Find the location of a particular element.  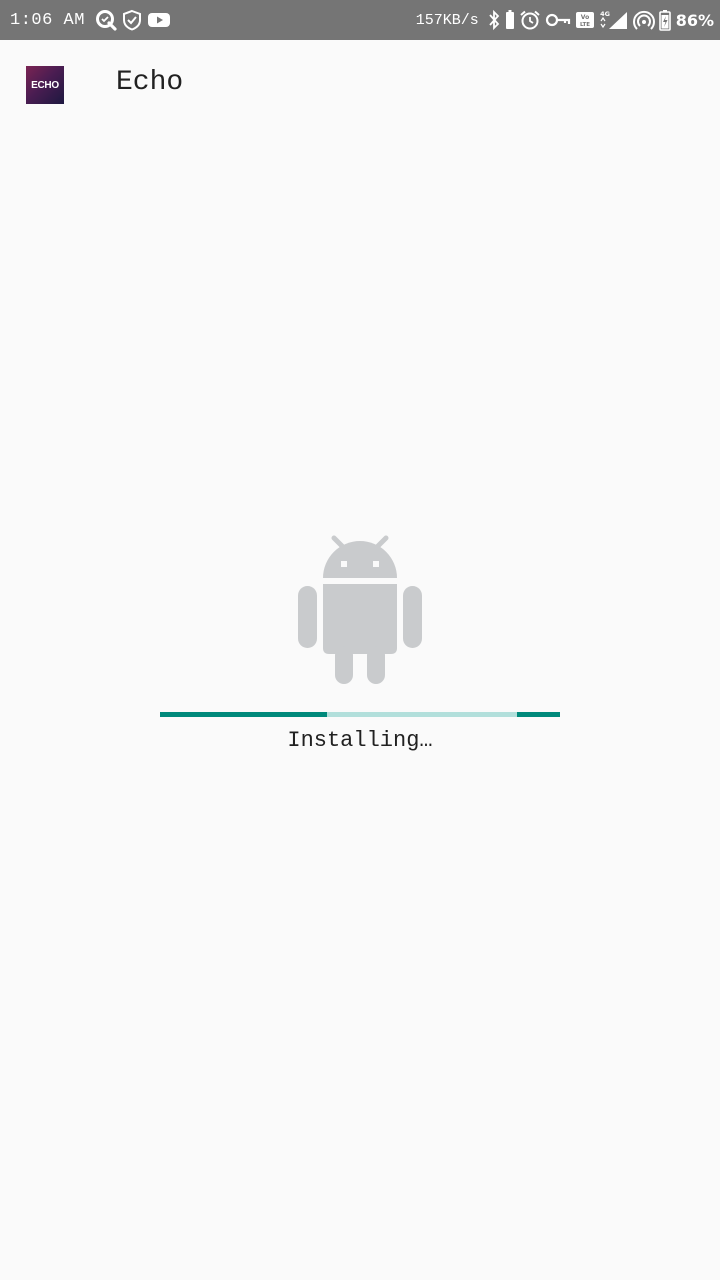

svg-text: Vo is located at coordinates (584, 17).